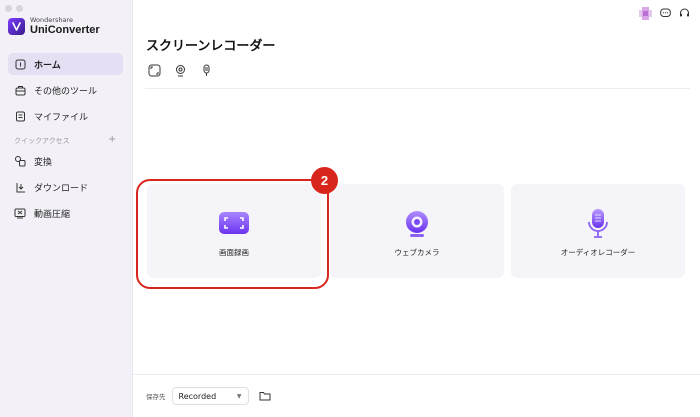 The image size is (700, 417). Describe the element at coordinates (20, 187) in the screenshot. I see `download-icon` at that location.